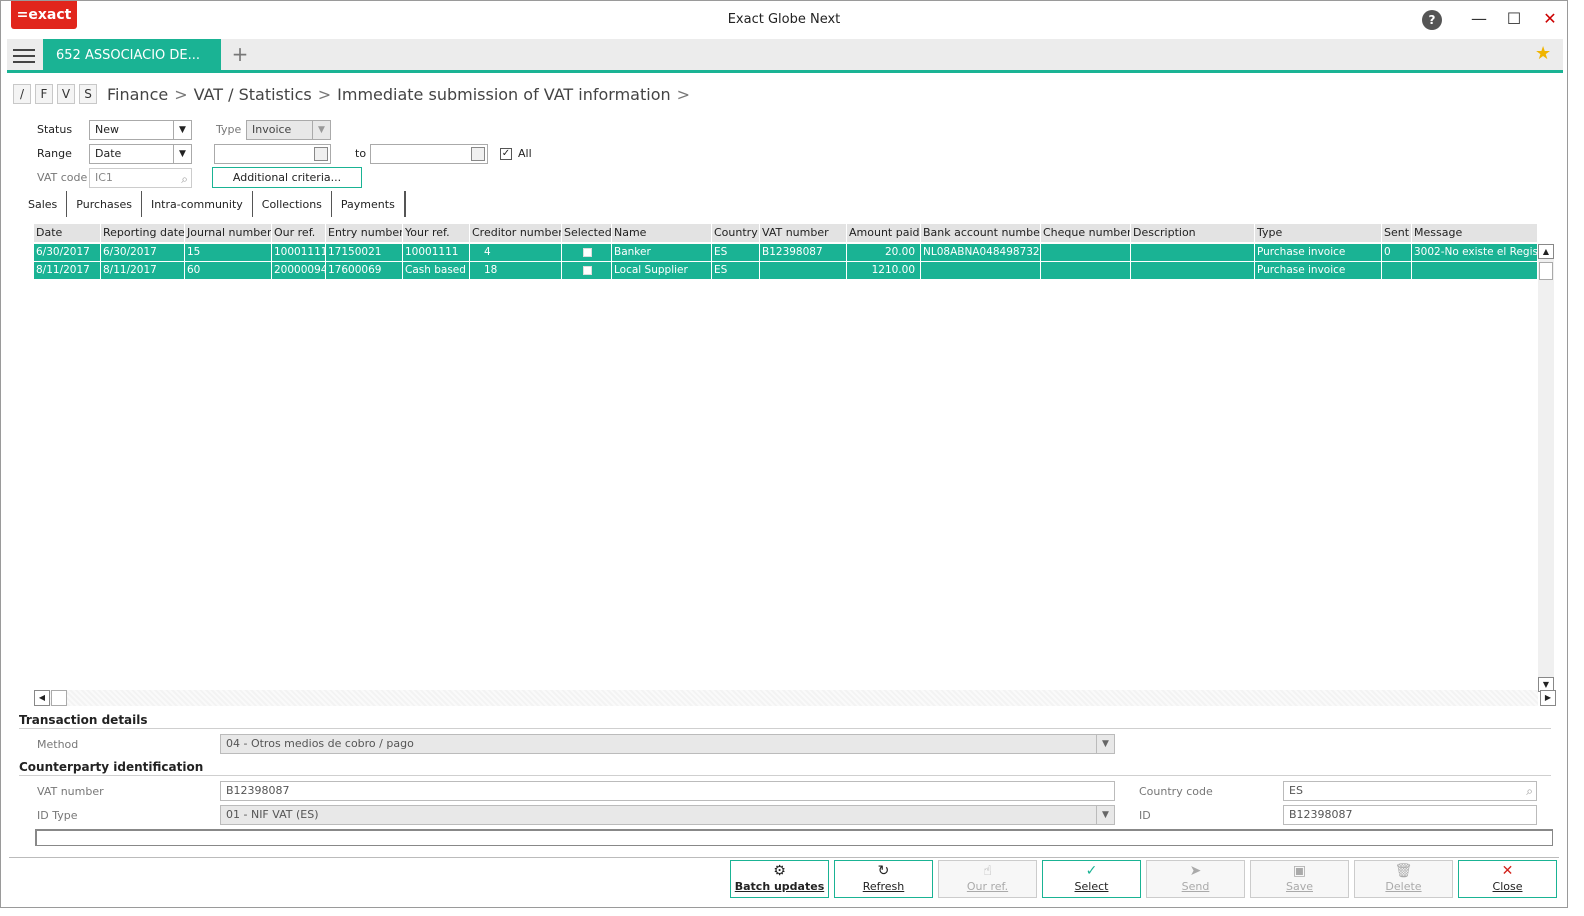 The height and width of the screenshot is (916, 1584). I want to click on tab-sales: Sales, so click(43, 204).